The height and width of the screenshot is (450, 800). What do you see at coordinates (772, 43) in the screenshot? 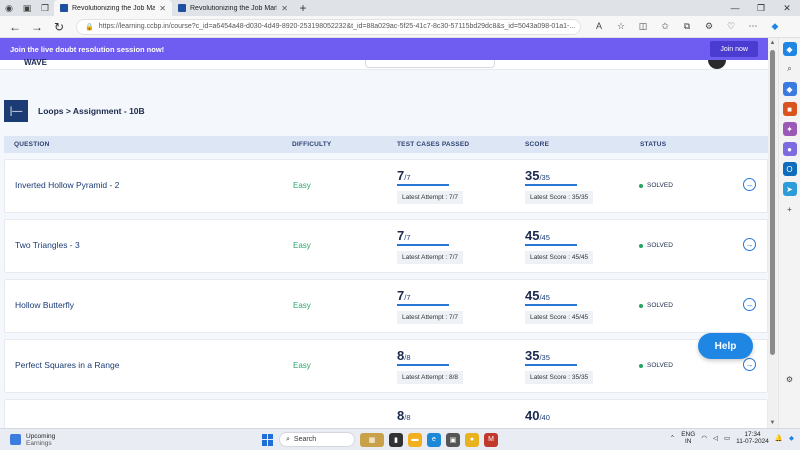
I see `scroll-up-icon: ▲` at bounding box center [772, 43].